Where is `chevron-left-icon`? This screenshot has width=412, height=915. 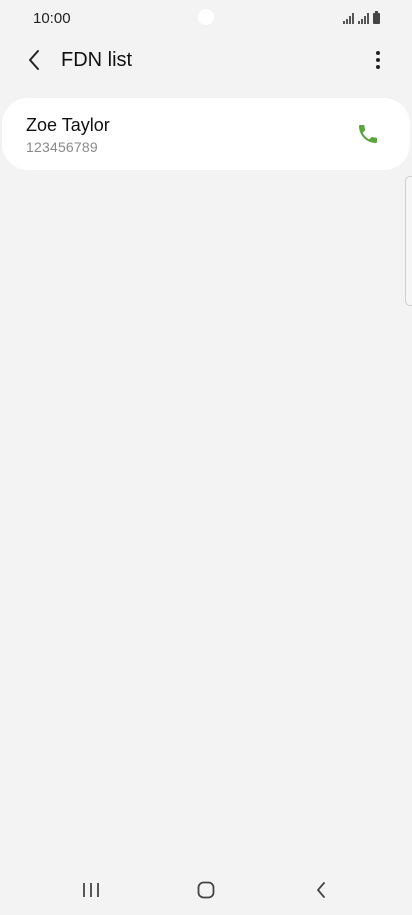 chevron-left-icon is located at coordinates (34, 60).